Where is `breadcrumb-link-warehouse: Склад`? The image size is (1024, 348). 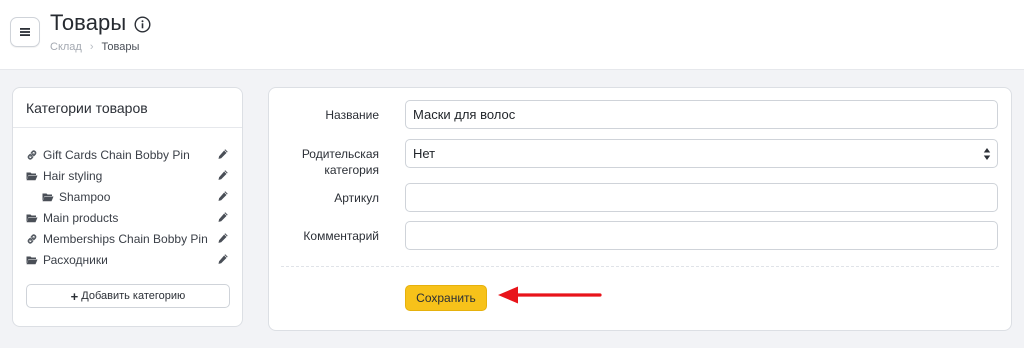 breadcrumb-link-warehouse: Склад is located at coordinates (66, 47).